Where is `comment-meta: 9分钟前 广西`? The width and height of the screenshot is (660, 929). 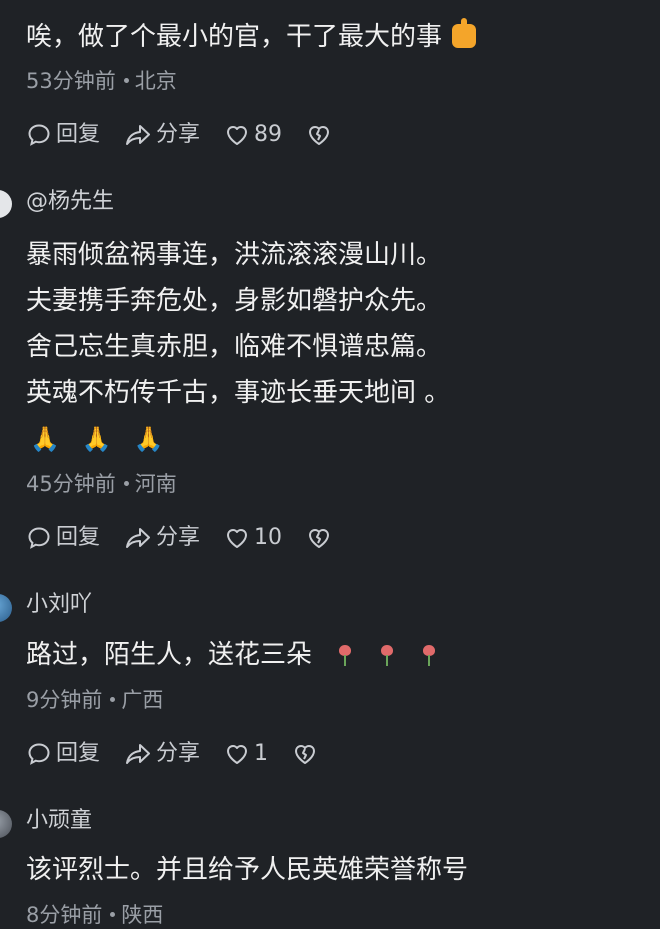 comment-meta: 9分钟前 广西 is located at coordinates (94, 700).